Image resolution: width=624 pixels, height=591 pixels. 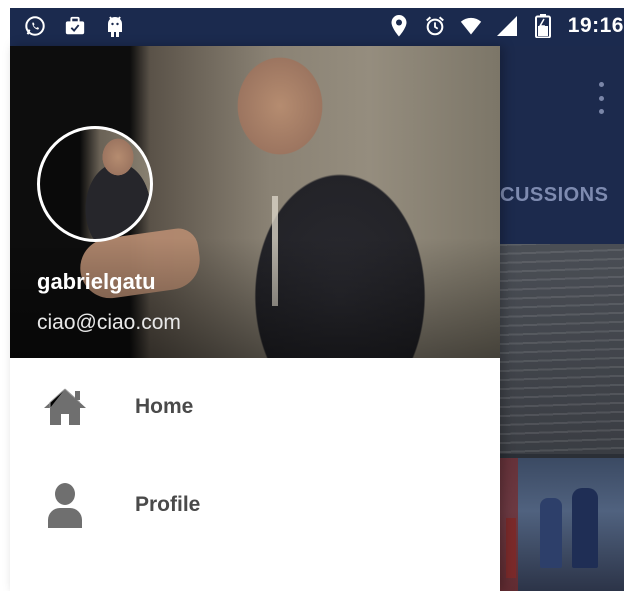 What do you see at coordinates (75, 26) in the screenshot?
I see `briefcase-icon` at bounding box center [75, 26].